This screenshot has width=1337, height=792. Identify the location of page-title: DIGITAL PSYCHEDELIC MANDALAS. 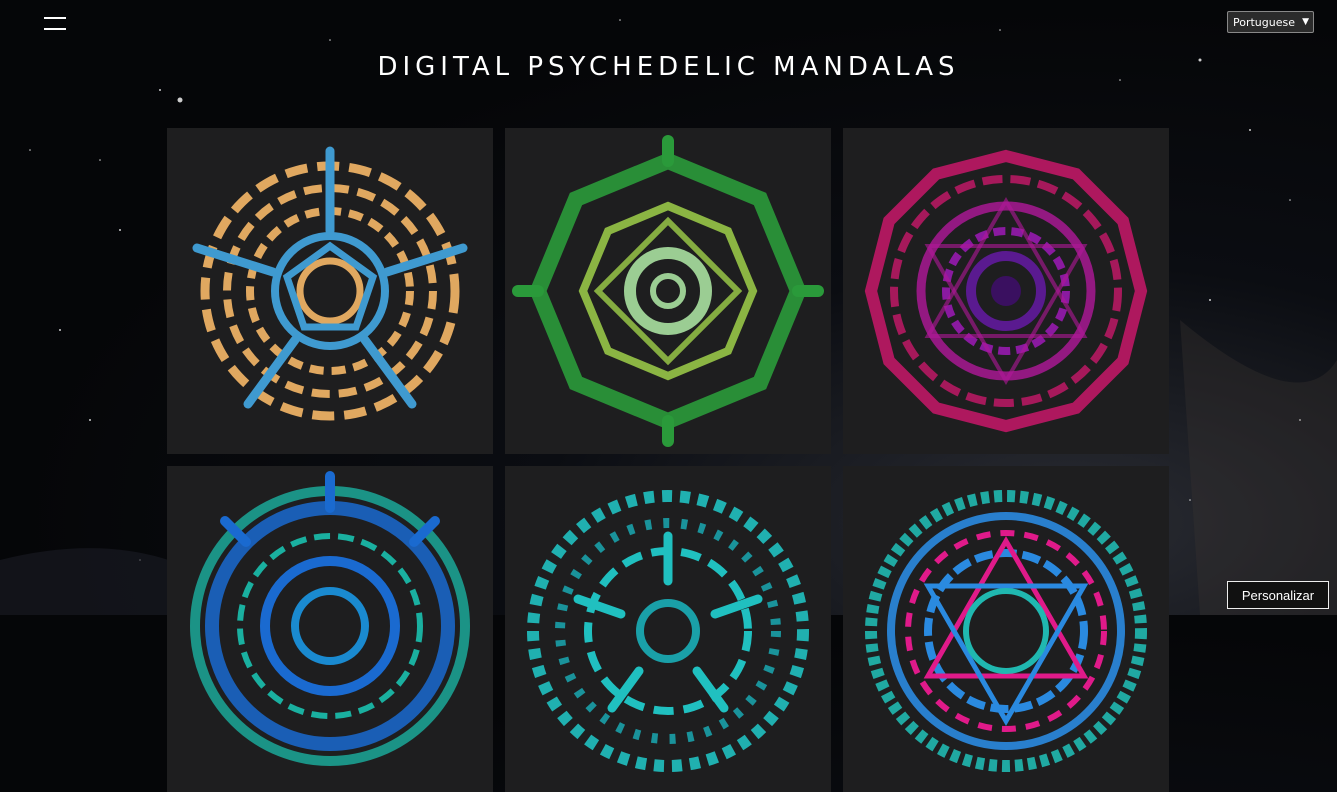
(668, 67).